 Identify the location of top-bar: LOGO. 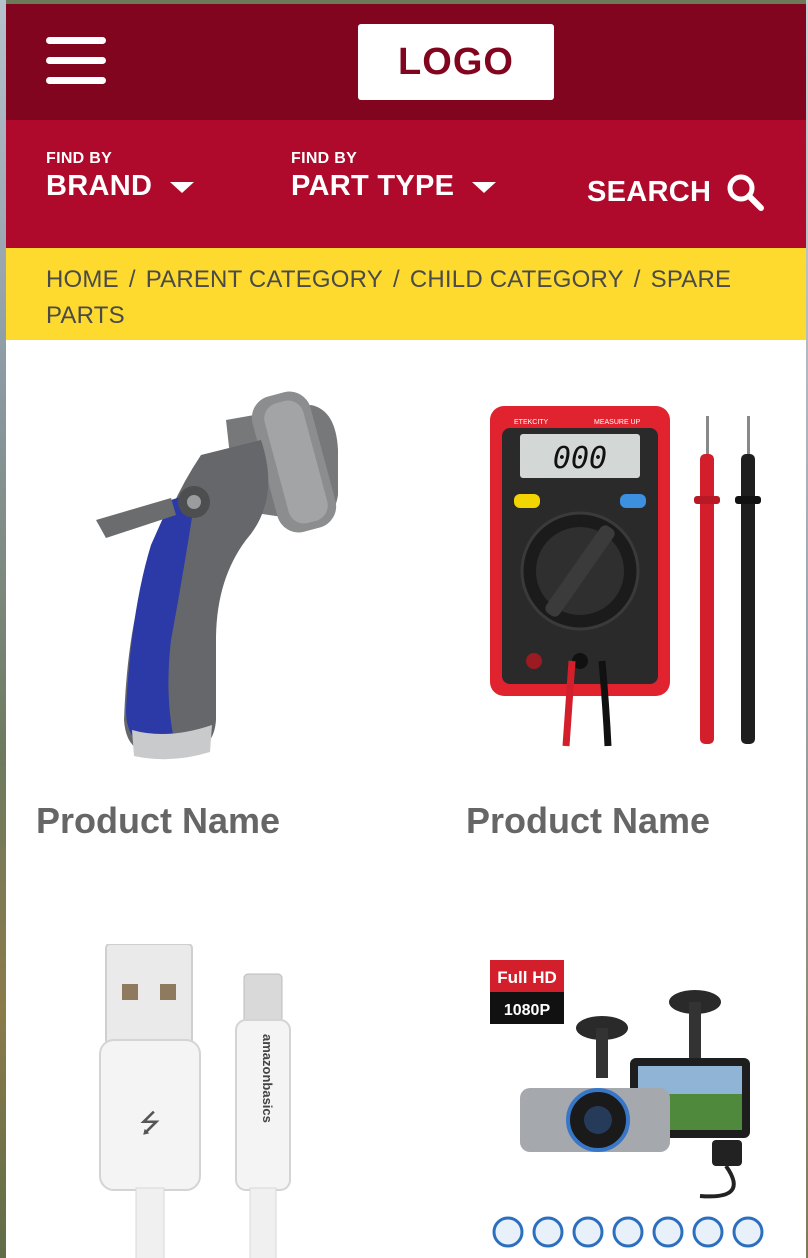
(406, 62).